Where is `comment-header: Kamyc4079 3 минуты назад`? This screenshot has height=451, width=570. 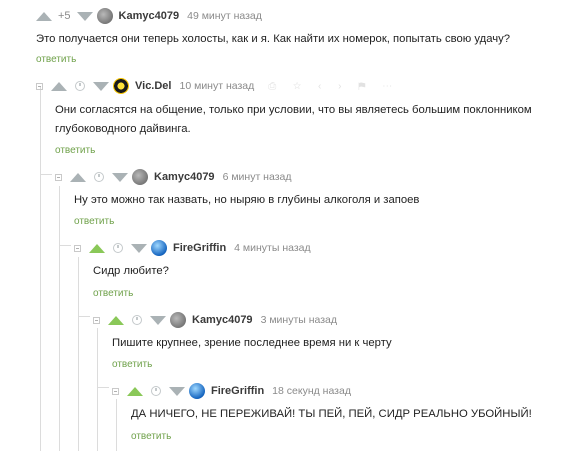 comment-header: Kamyc4079 3 минуты назад is located at coordinates (215, 320).